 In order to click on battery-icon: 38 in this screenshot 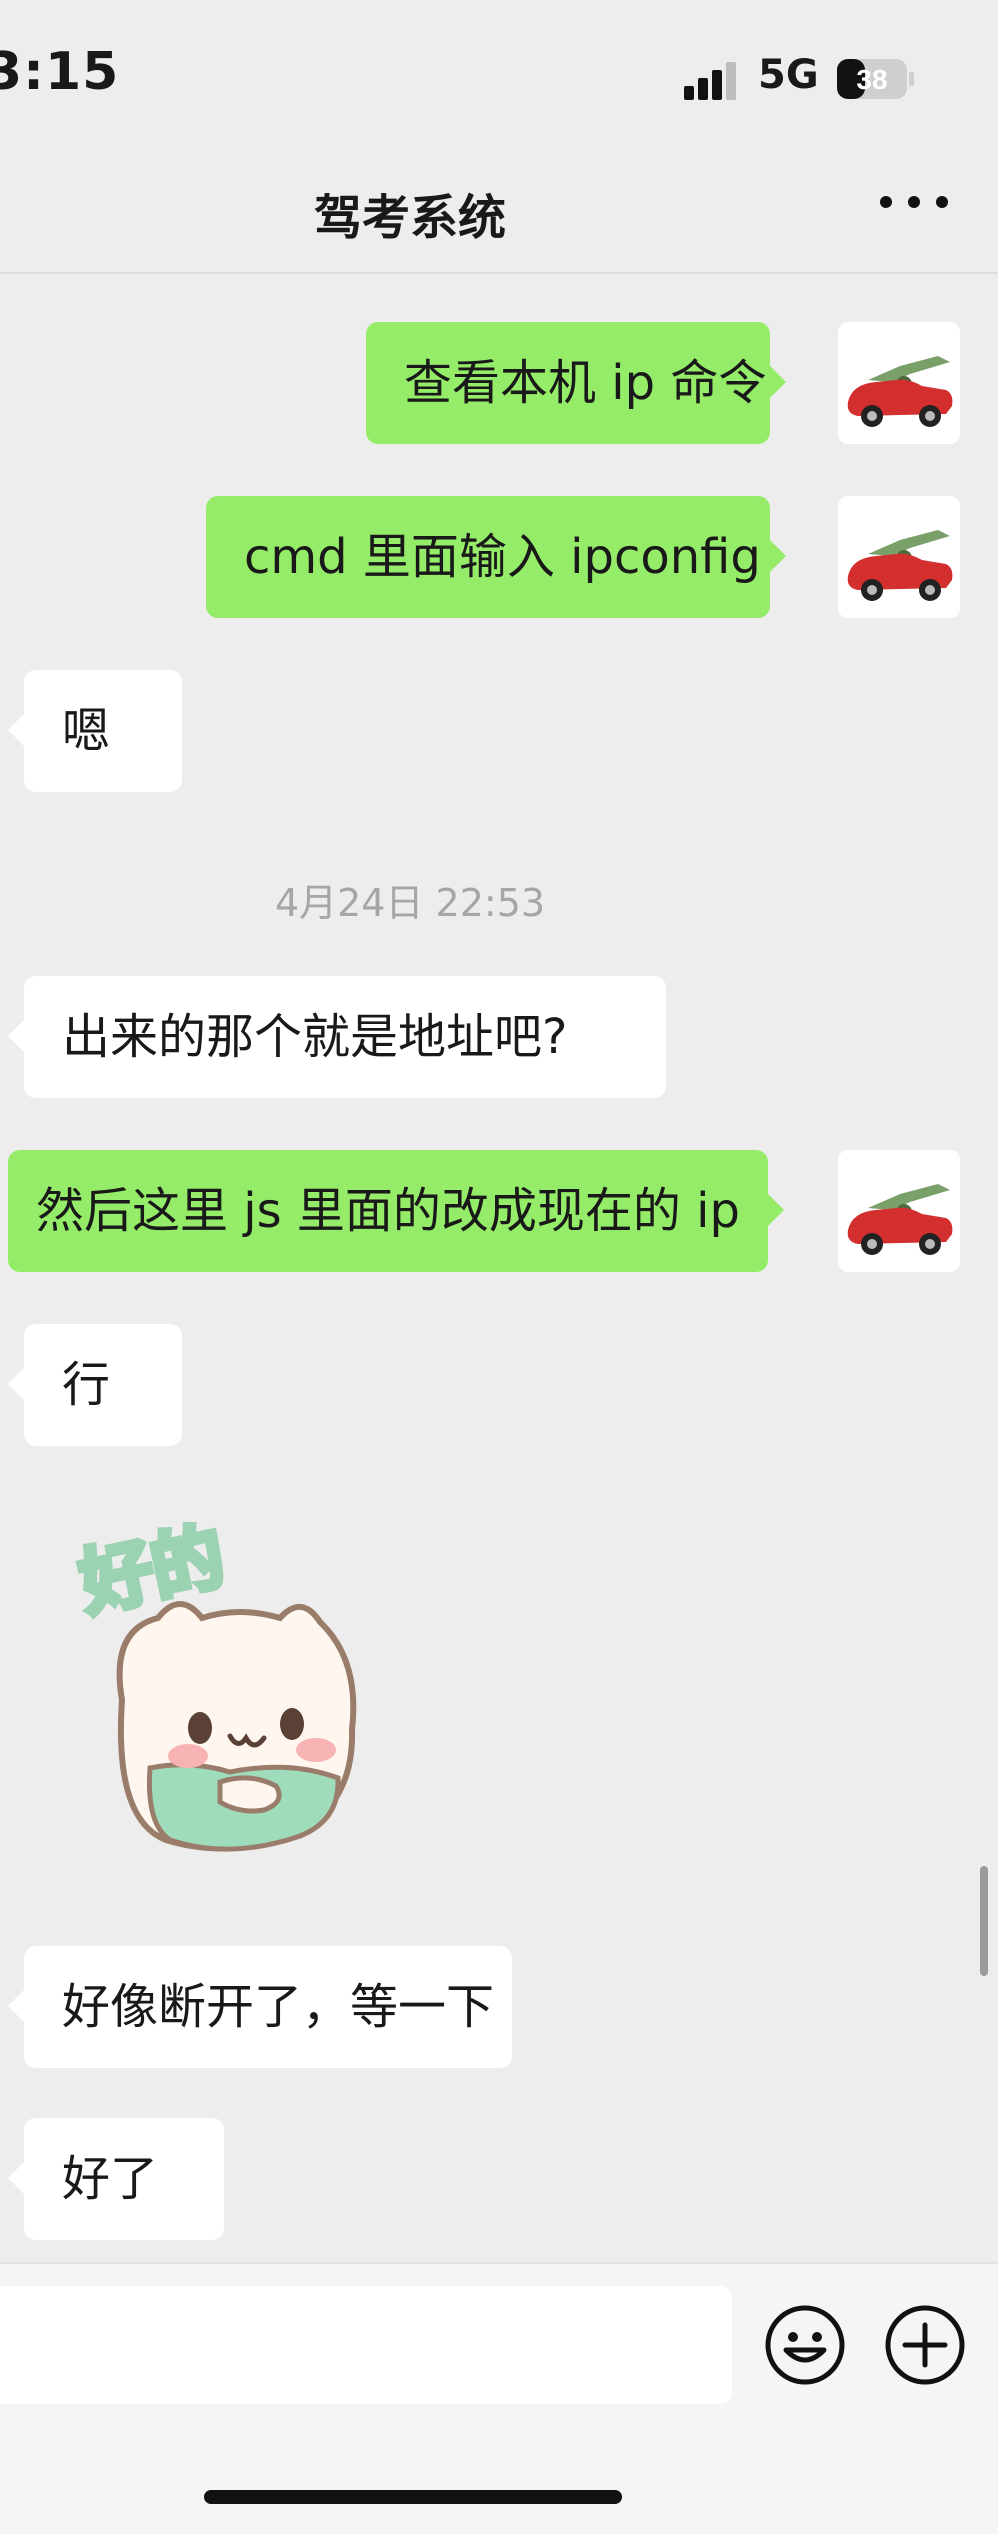, I will do `click(875, 79)`.